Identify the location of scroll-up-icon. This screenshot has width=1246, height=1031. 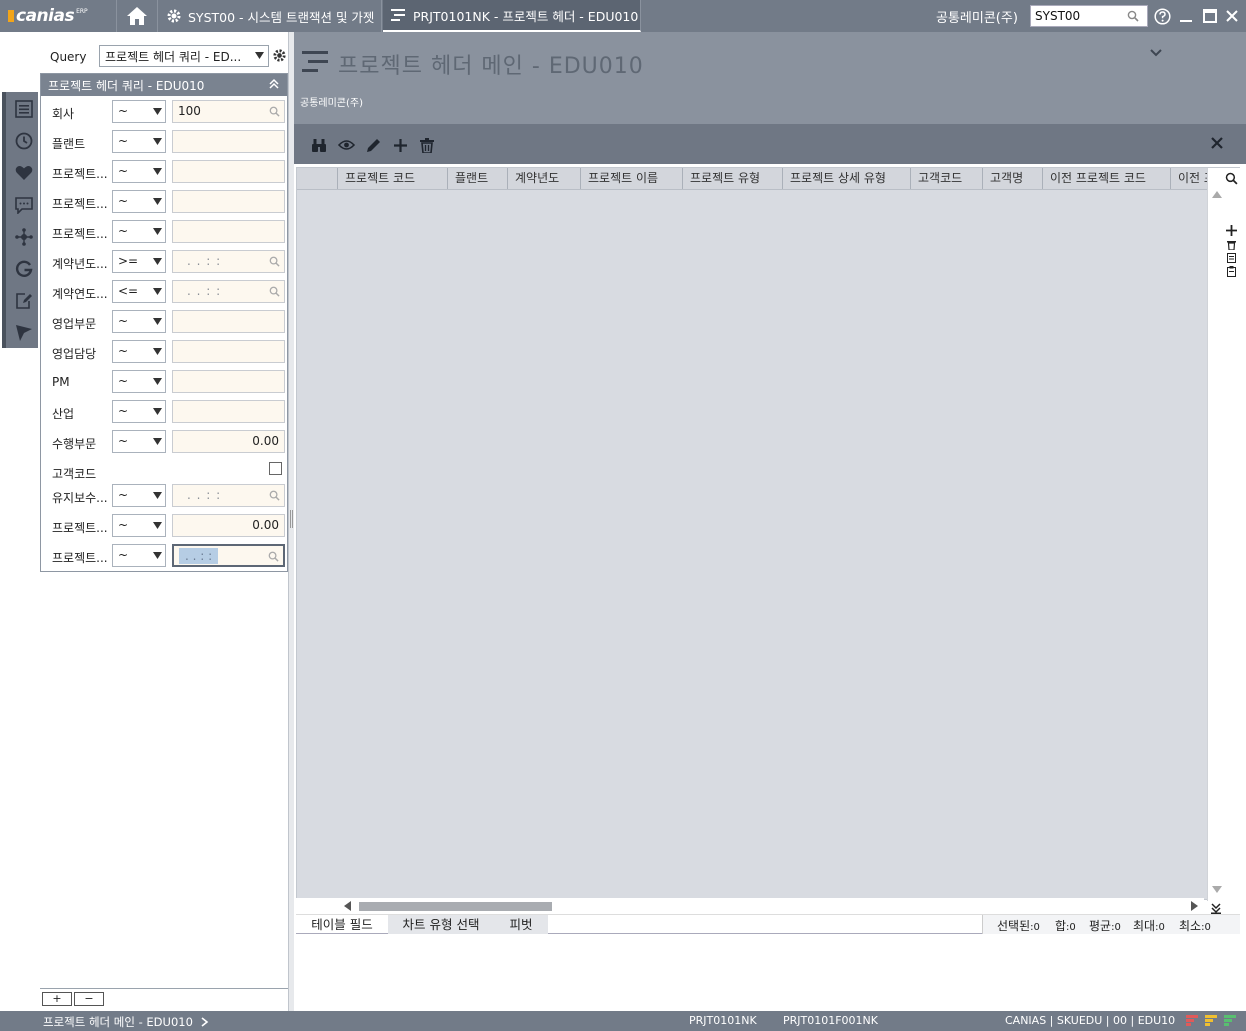
(1217, 194).